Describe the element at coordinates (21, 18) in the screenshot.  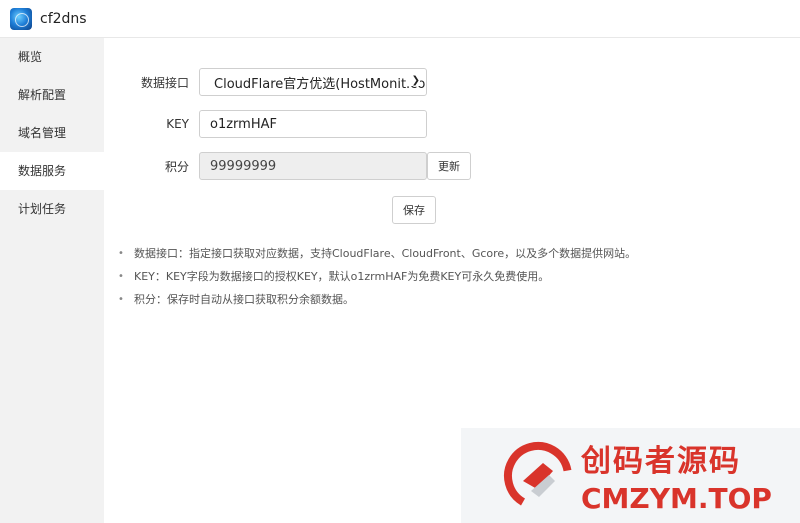
I see `app-logo-icon` at that location.